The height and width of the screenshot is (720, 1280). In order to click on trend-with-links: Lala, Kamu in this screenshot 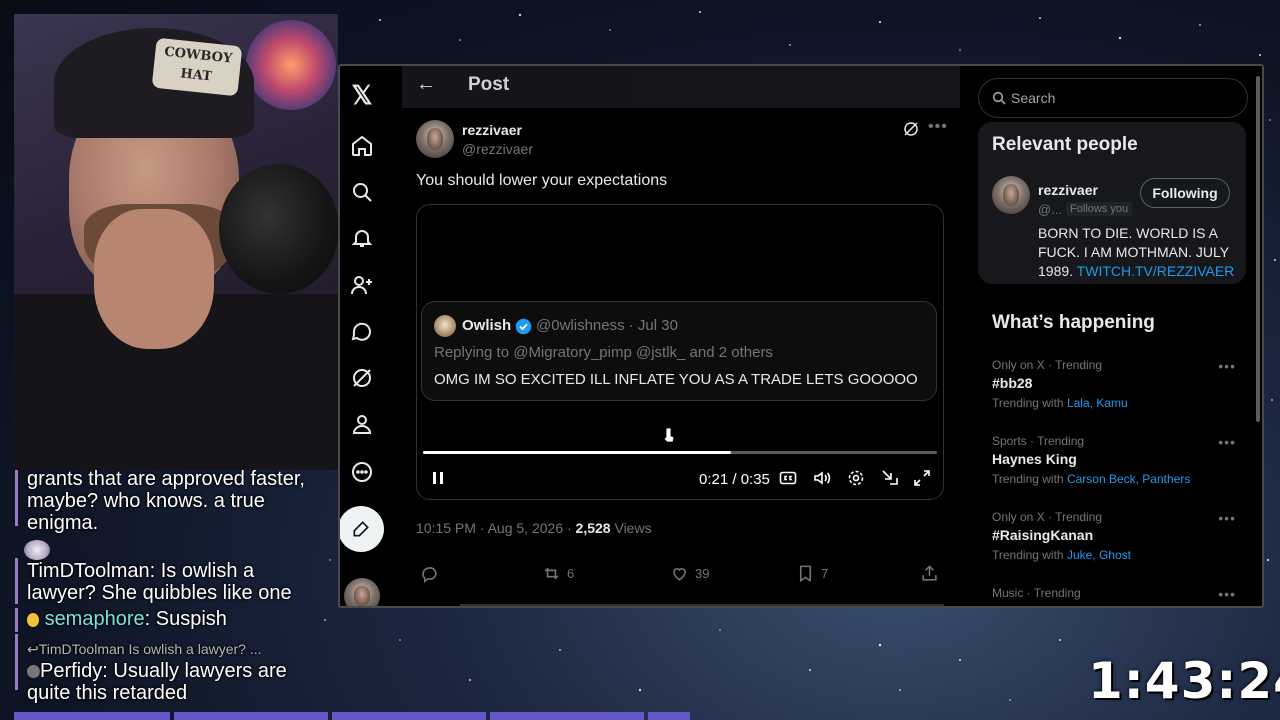, I will do `click(1097, 403)`.